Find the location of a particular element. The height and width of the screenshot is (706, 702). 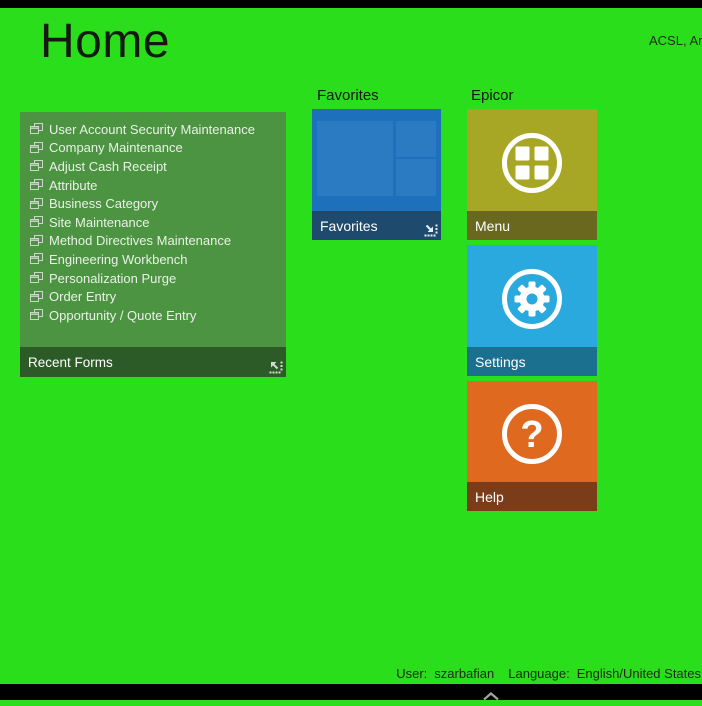

help-caption: Help is located at coordinates (489, 496).